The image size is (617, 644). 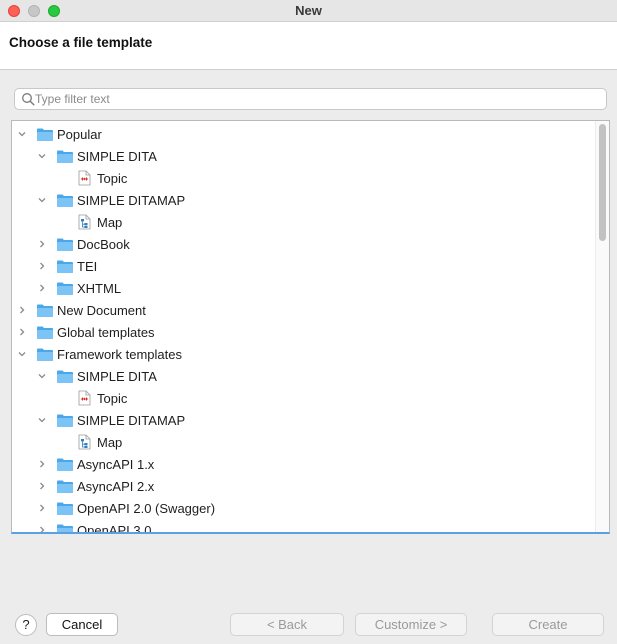 I want to click on customize-button: Customize >, so click(x=411, y=624).